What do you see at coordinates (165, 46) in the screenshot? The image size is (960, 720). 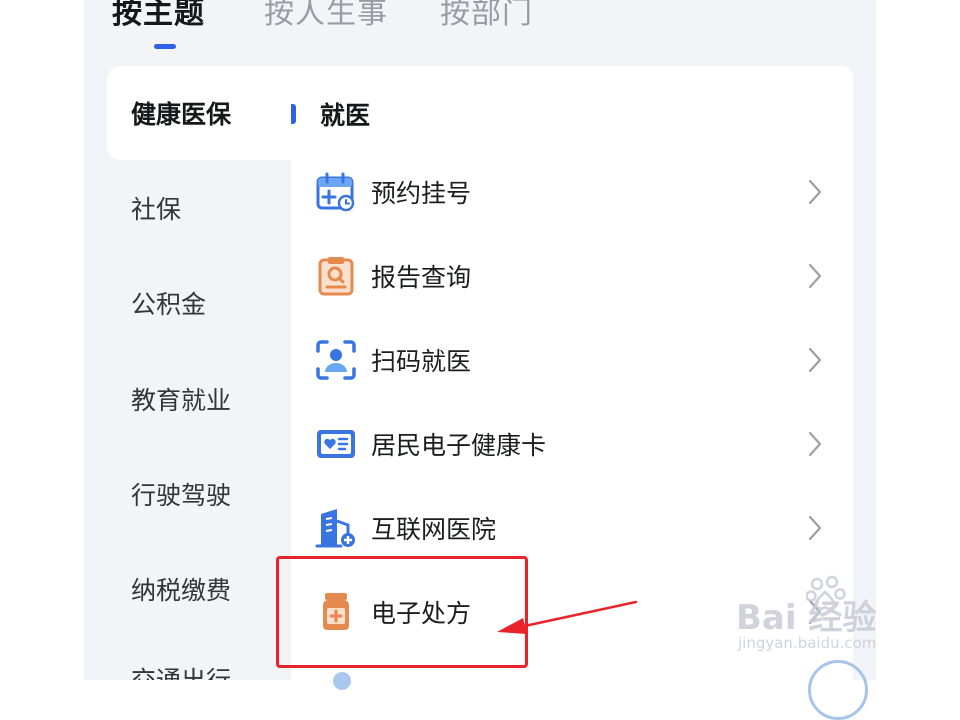 I see `active-tab-indicator` at bounding box center [165, 46].